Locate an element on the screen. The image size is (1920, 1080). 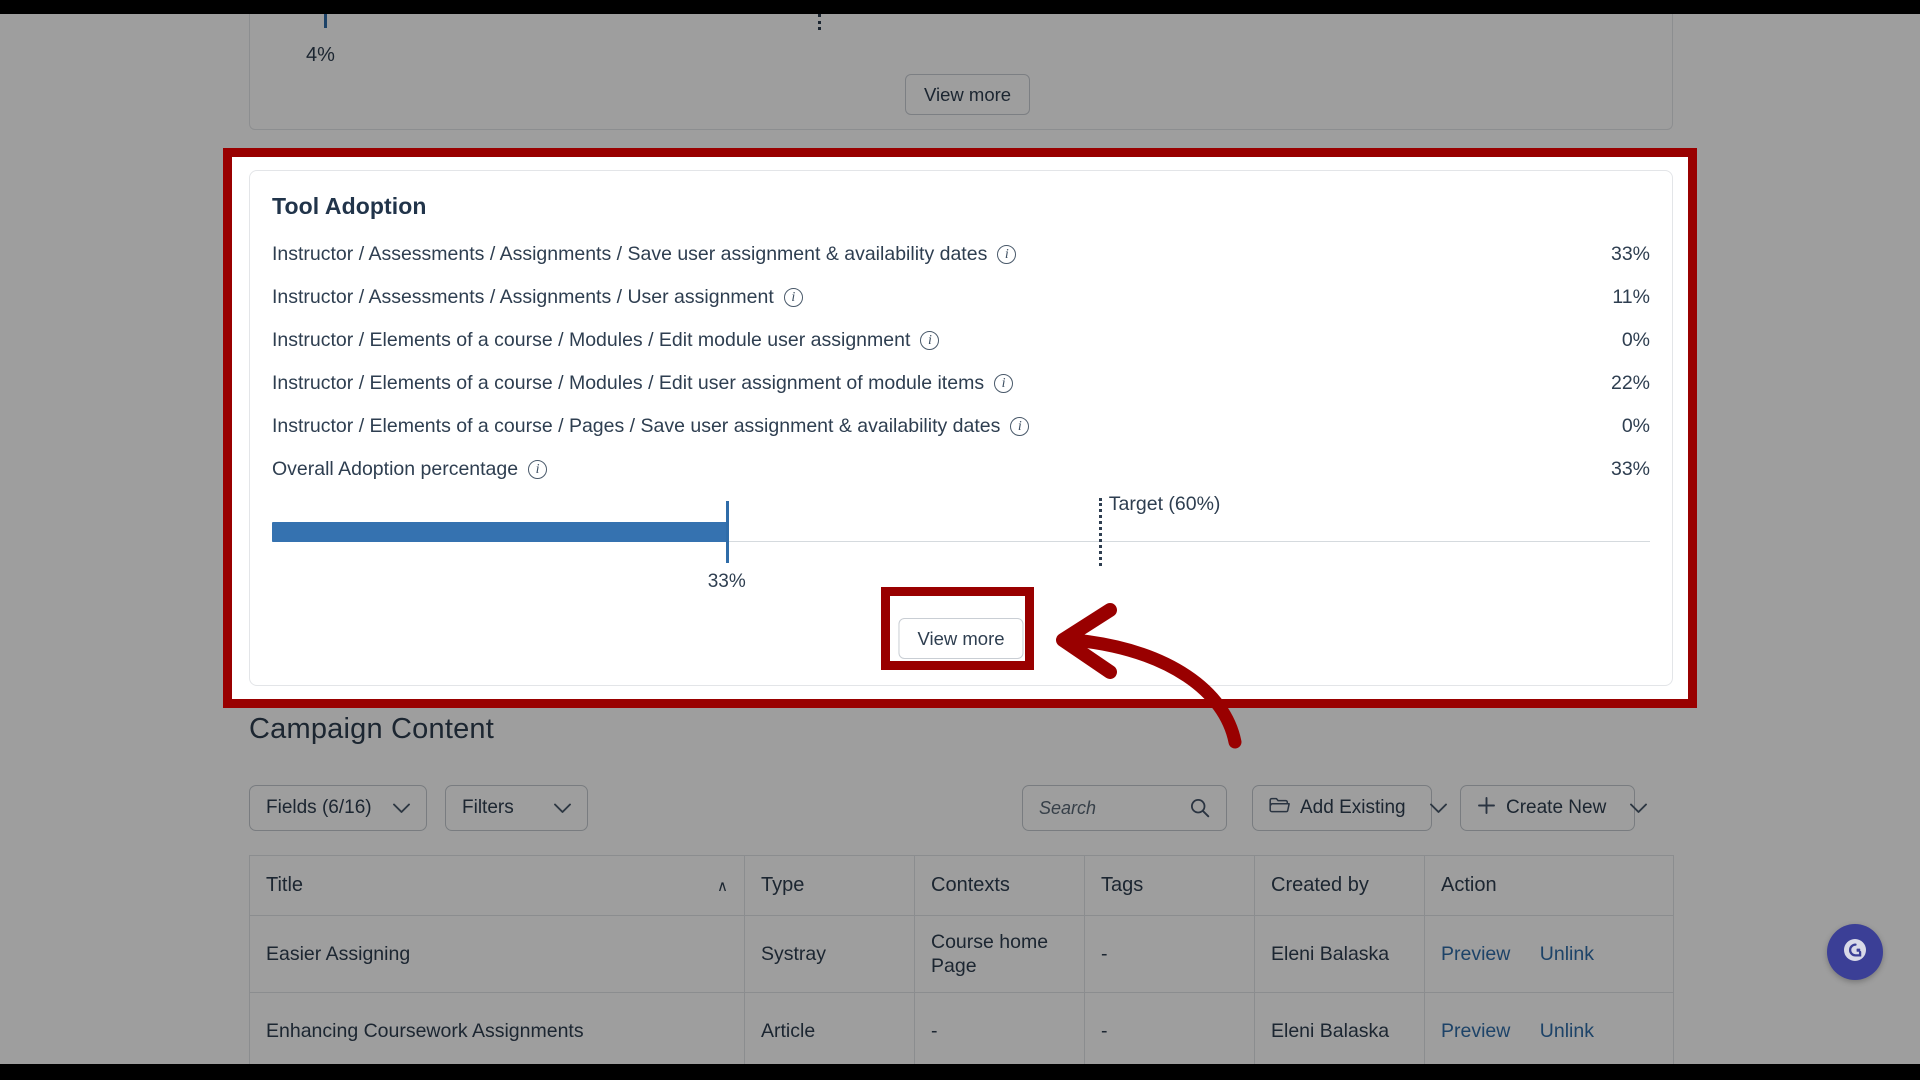
chat-widget-button is located at coordinates (1855, 952).